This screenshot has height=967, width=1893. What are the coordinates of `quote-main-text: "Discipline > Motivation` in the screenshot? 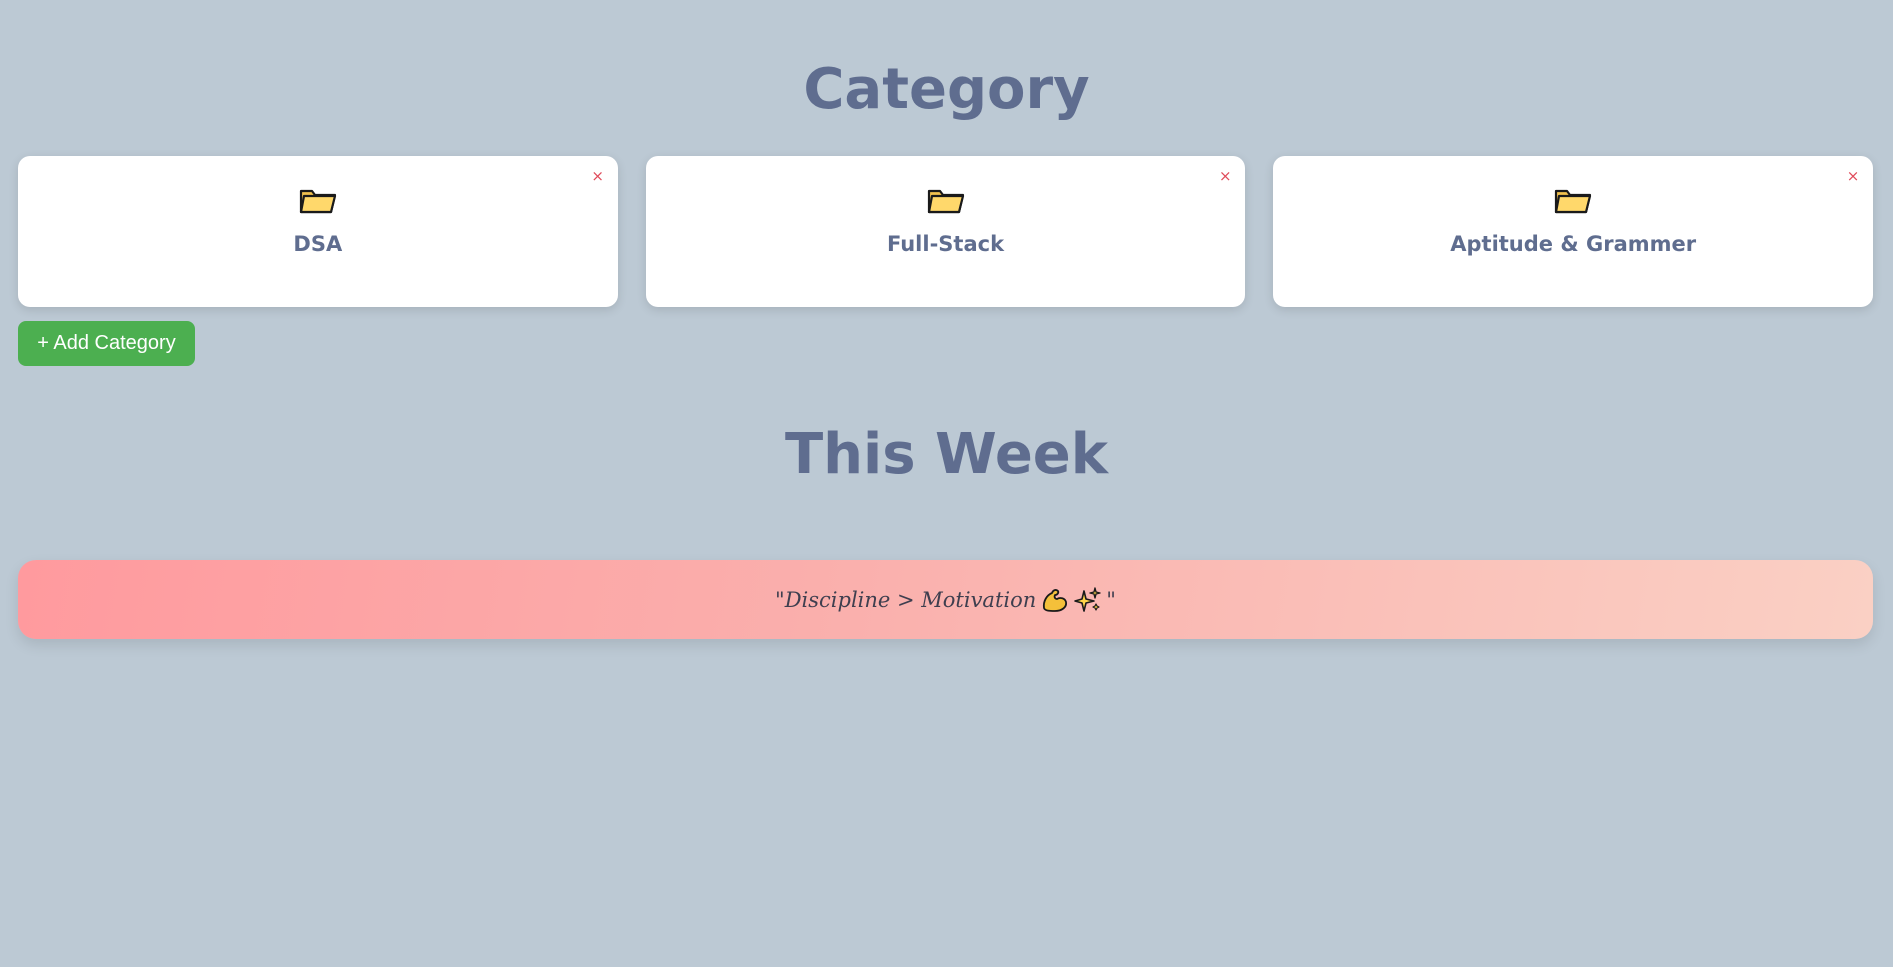 It's located at (906, 599).